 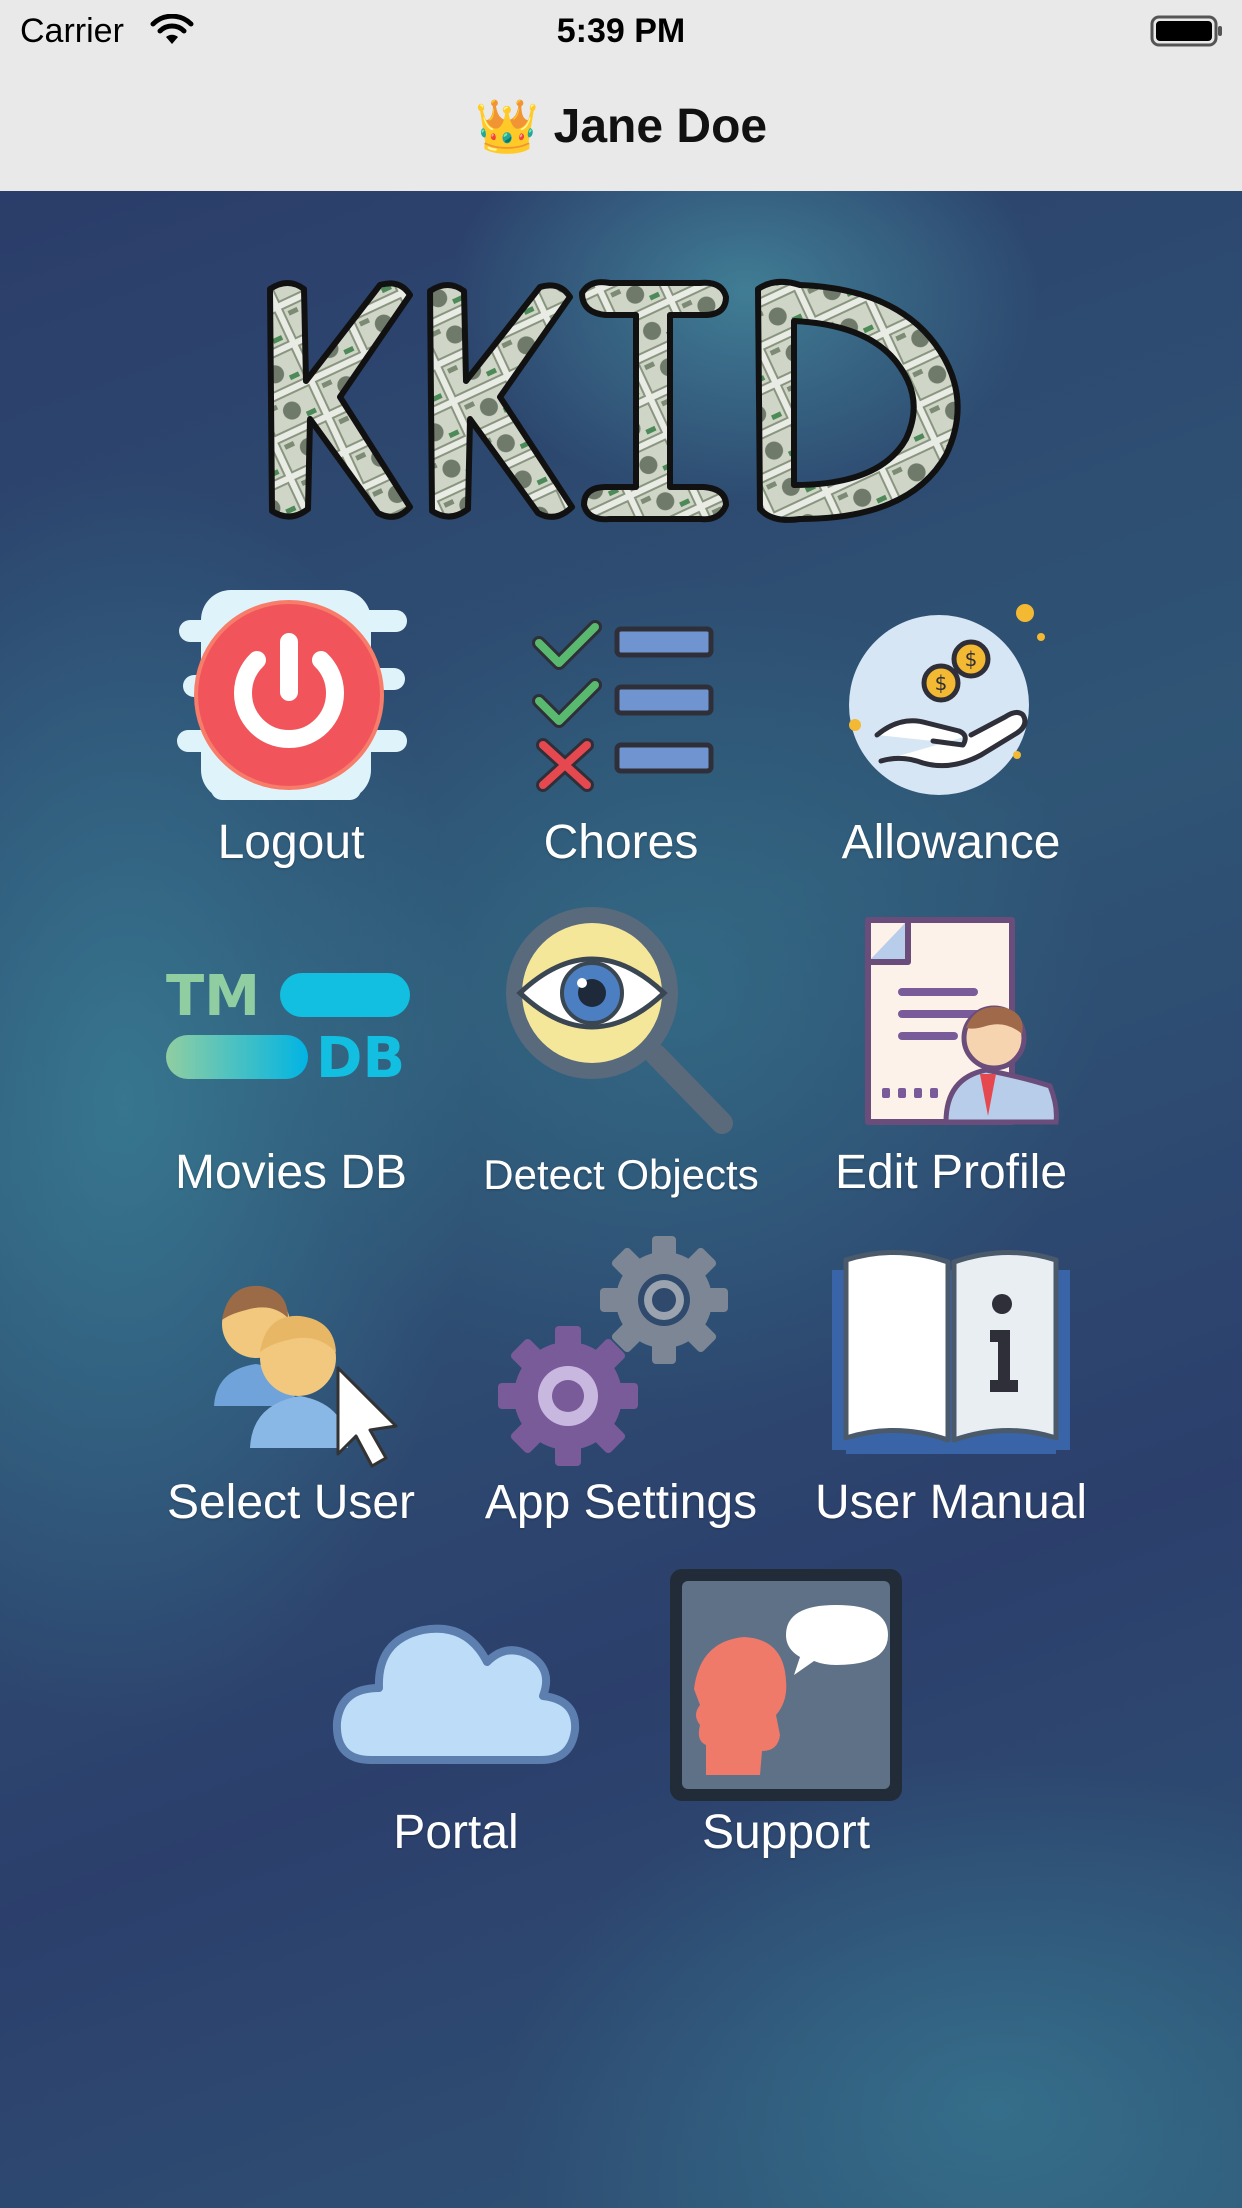 What do you see at coordinates (291, 1172) in the screenshot?
I see `menu-label: Movies DB` at bounding box center [291, 1172].